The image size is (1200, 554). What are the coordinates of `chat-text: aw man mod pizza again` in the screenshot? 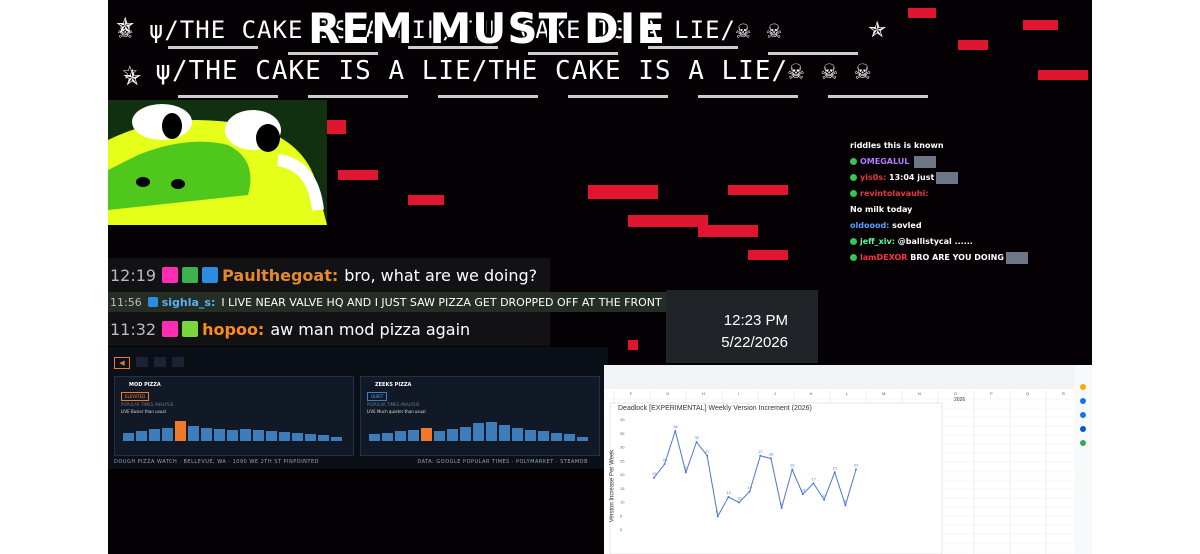 It's located at (370, 329).